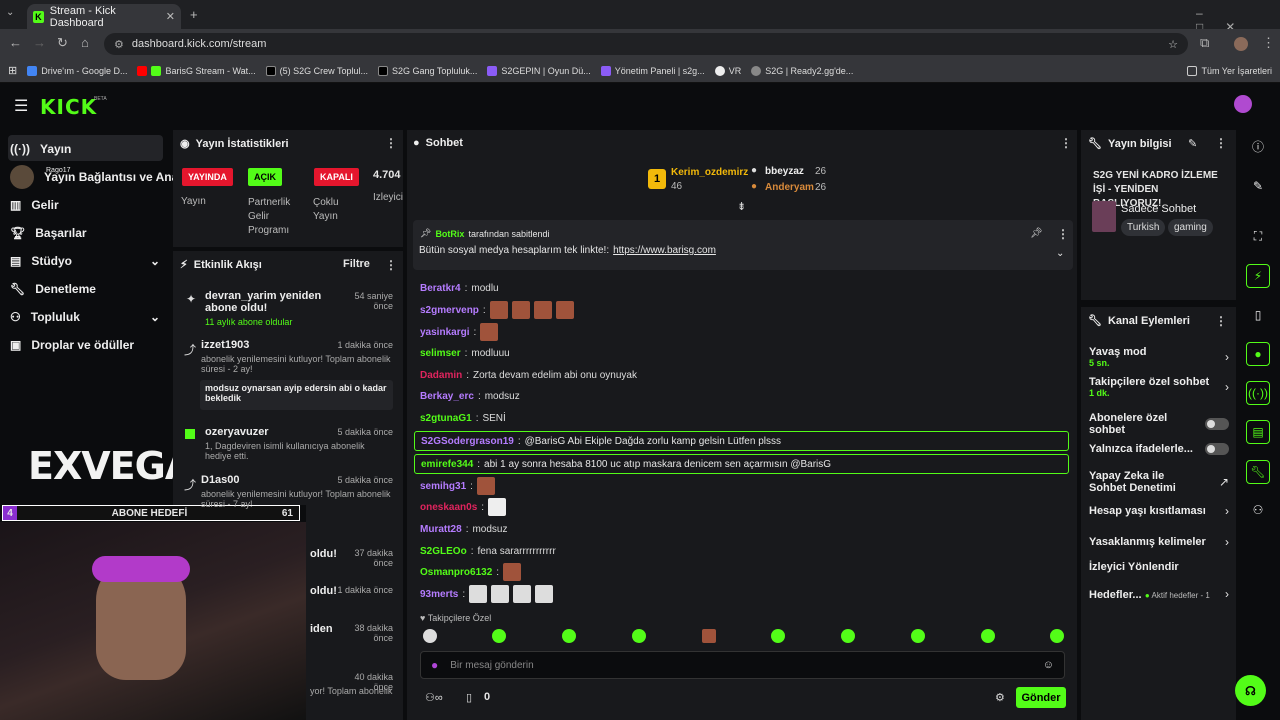 The height and width of the screenshot is (720, 1280). I want to click on chat-message: S2GLEOo: fena sararrrrrrrrrrr, so click(488, 551).